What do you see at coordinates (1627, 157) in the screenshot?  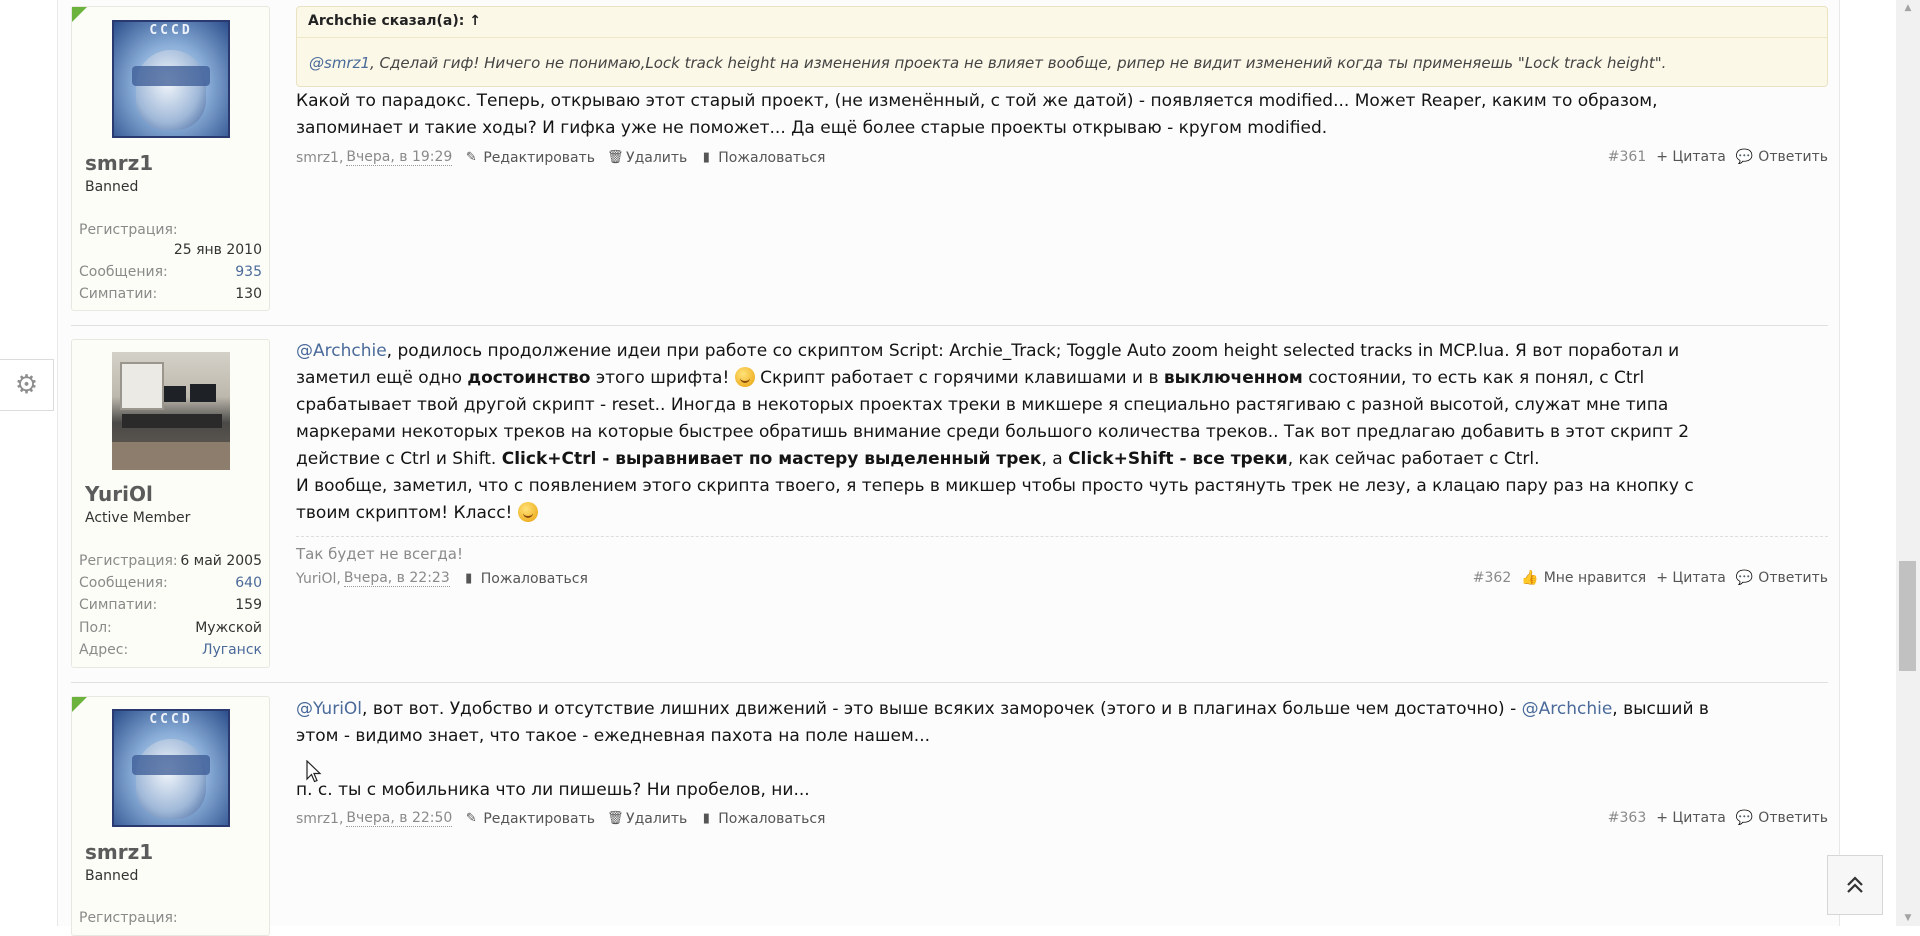 I see `post-number: #361` at bounding box center [1627, 157].